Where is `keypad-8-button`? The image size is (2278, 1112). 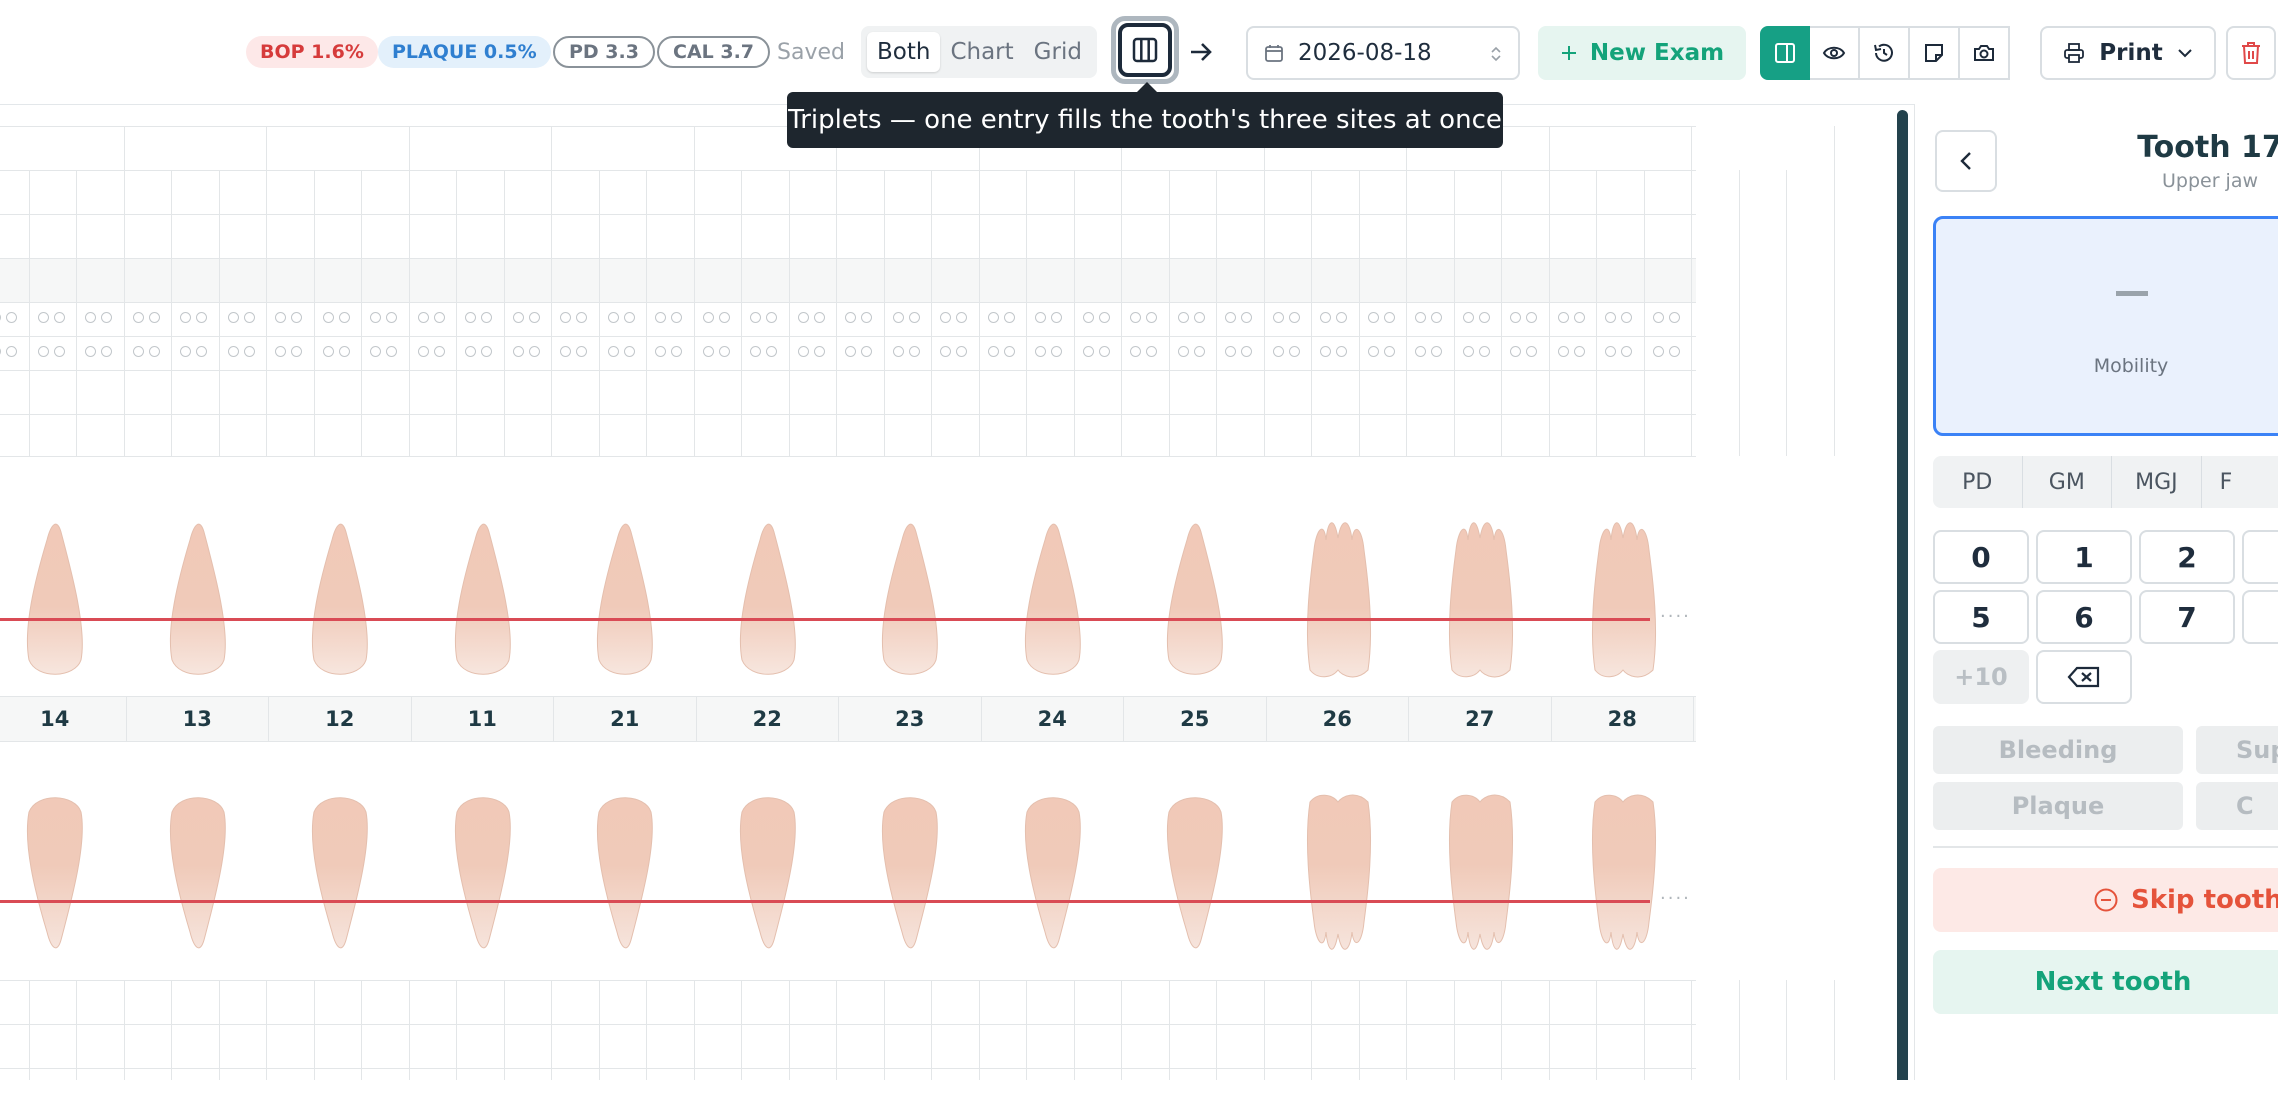 keypad-8-button is located at coordinates (2260, 617).